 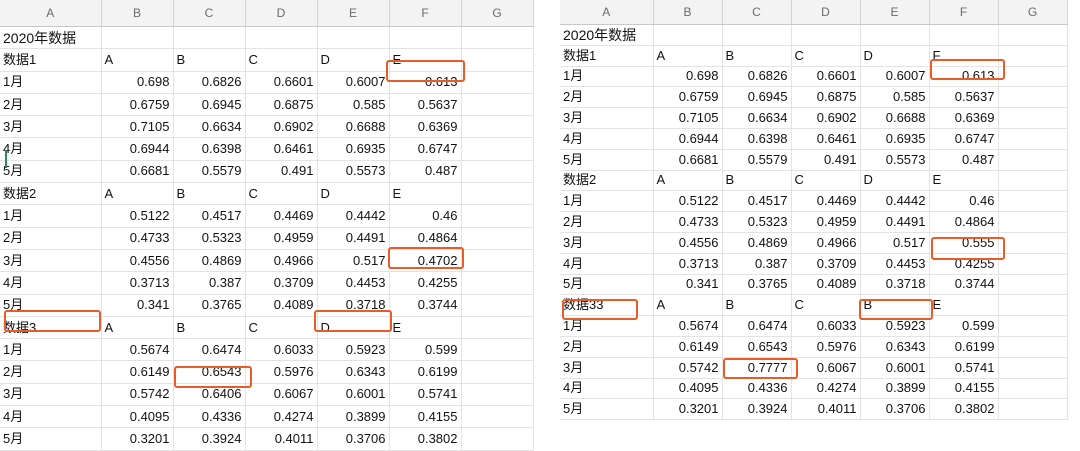 I want to click on cell-d15: C, so click(x=281, y=328).